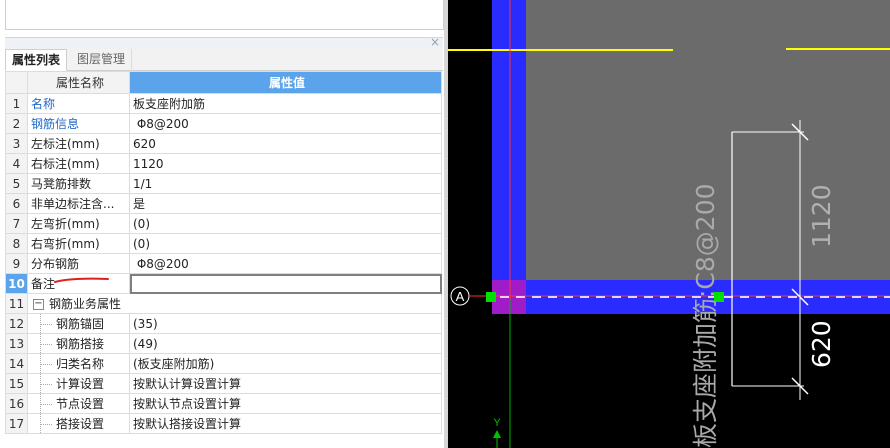  What do you see at coordinates (16, 163) in the screenshot?
I see `row-number: 4` at bounding box center [16, 163].